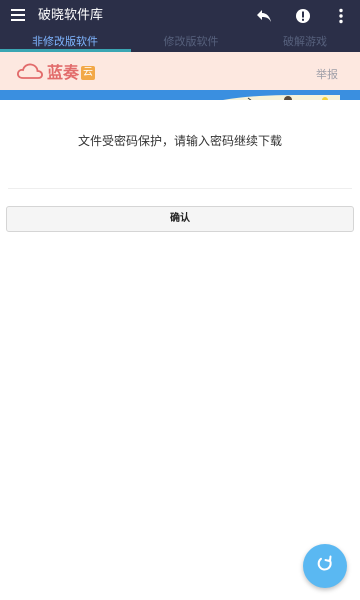 This screenshot has height=600, width=360. What do you see at coordinates (180, 219) in the screenshot?
I see `confirm-button: 确认` at bounding box center [180, 219].